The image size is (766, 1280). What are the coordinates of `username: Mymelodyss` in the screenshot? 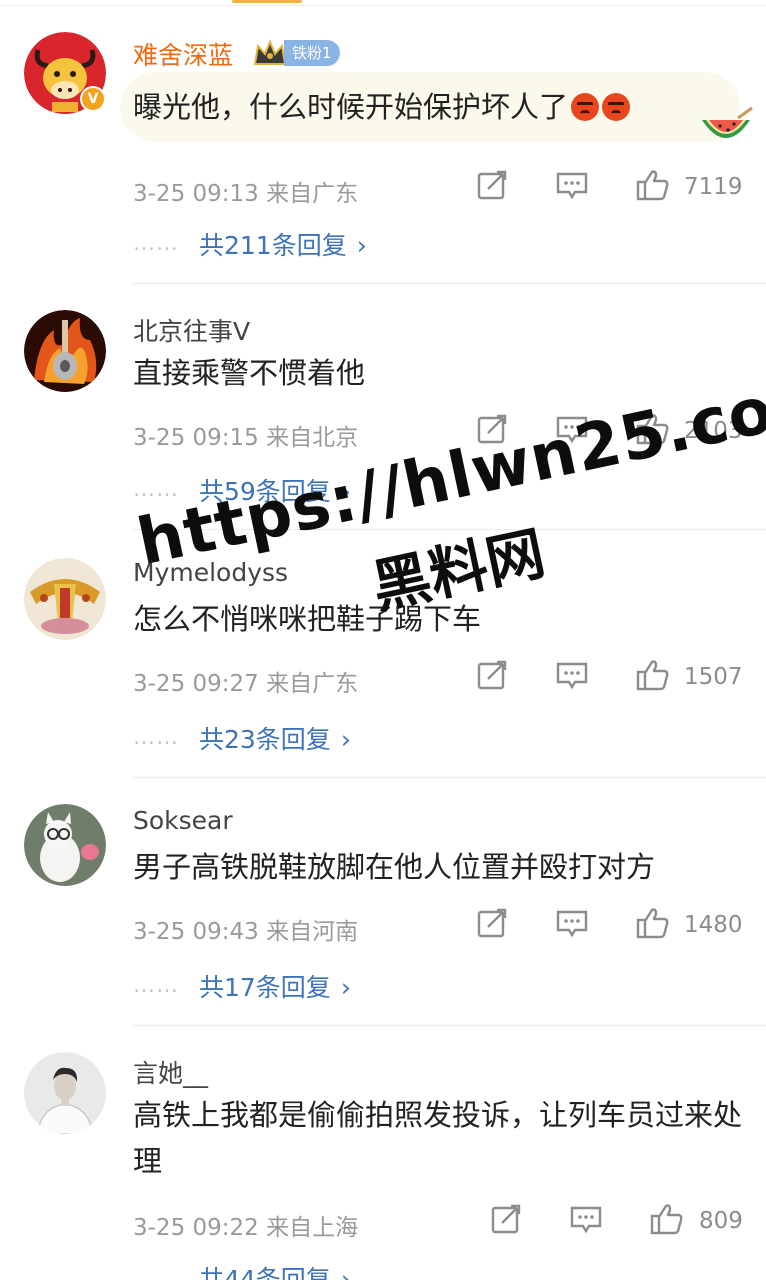 It's located at (210, 572).